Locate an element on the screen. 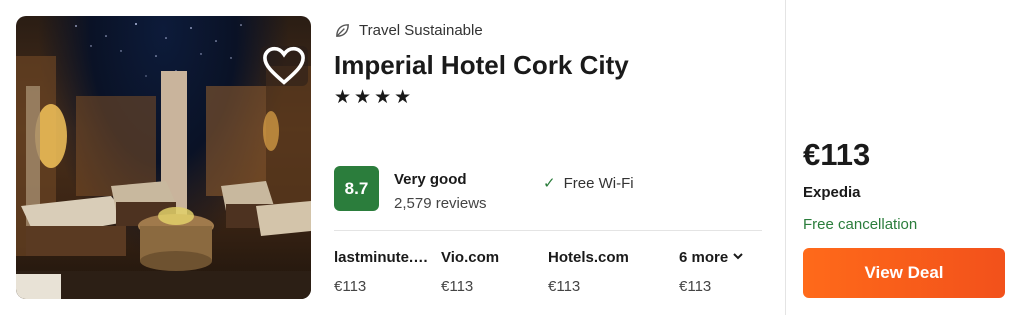 The width and height of the screenshot is (1024, 315). provider-name: lastminute.com is located at coordinates (384, 257).